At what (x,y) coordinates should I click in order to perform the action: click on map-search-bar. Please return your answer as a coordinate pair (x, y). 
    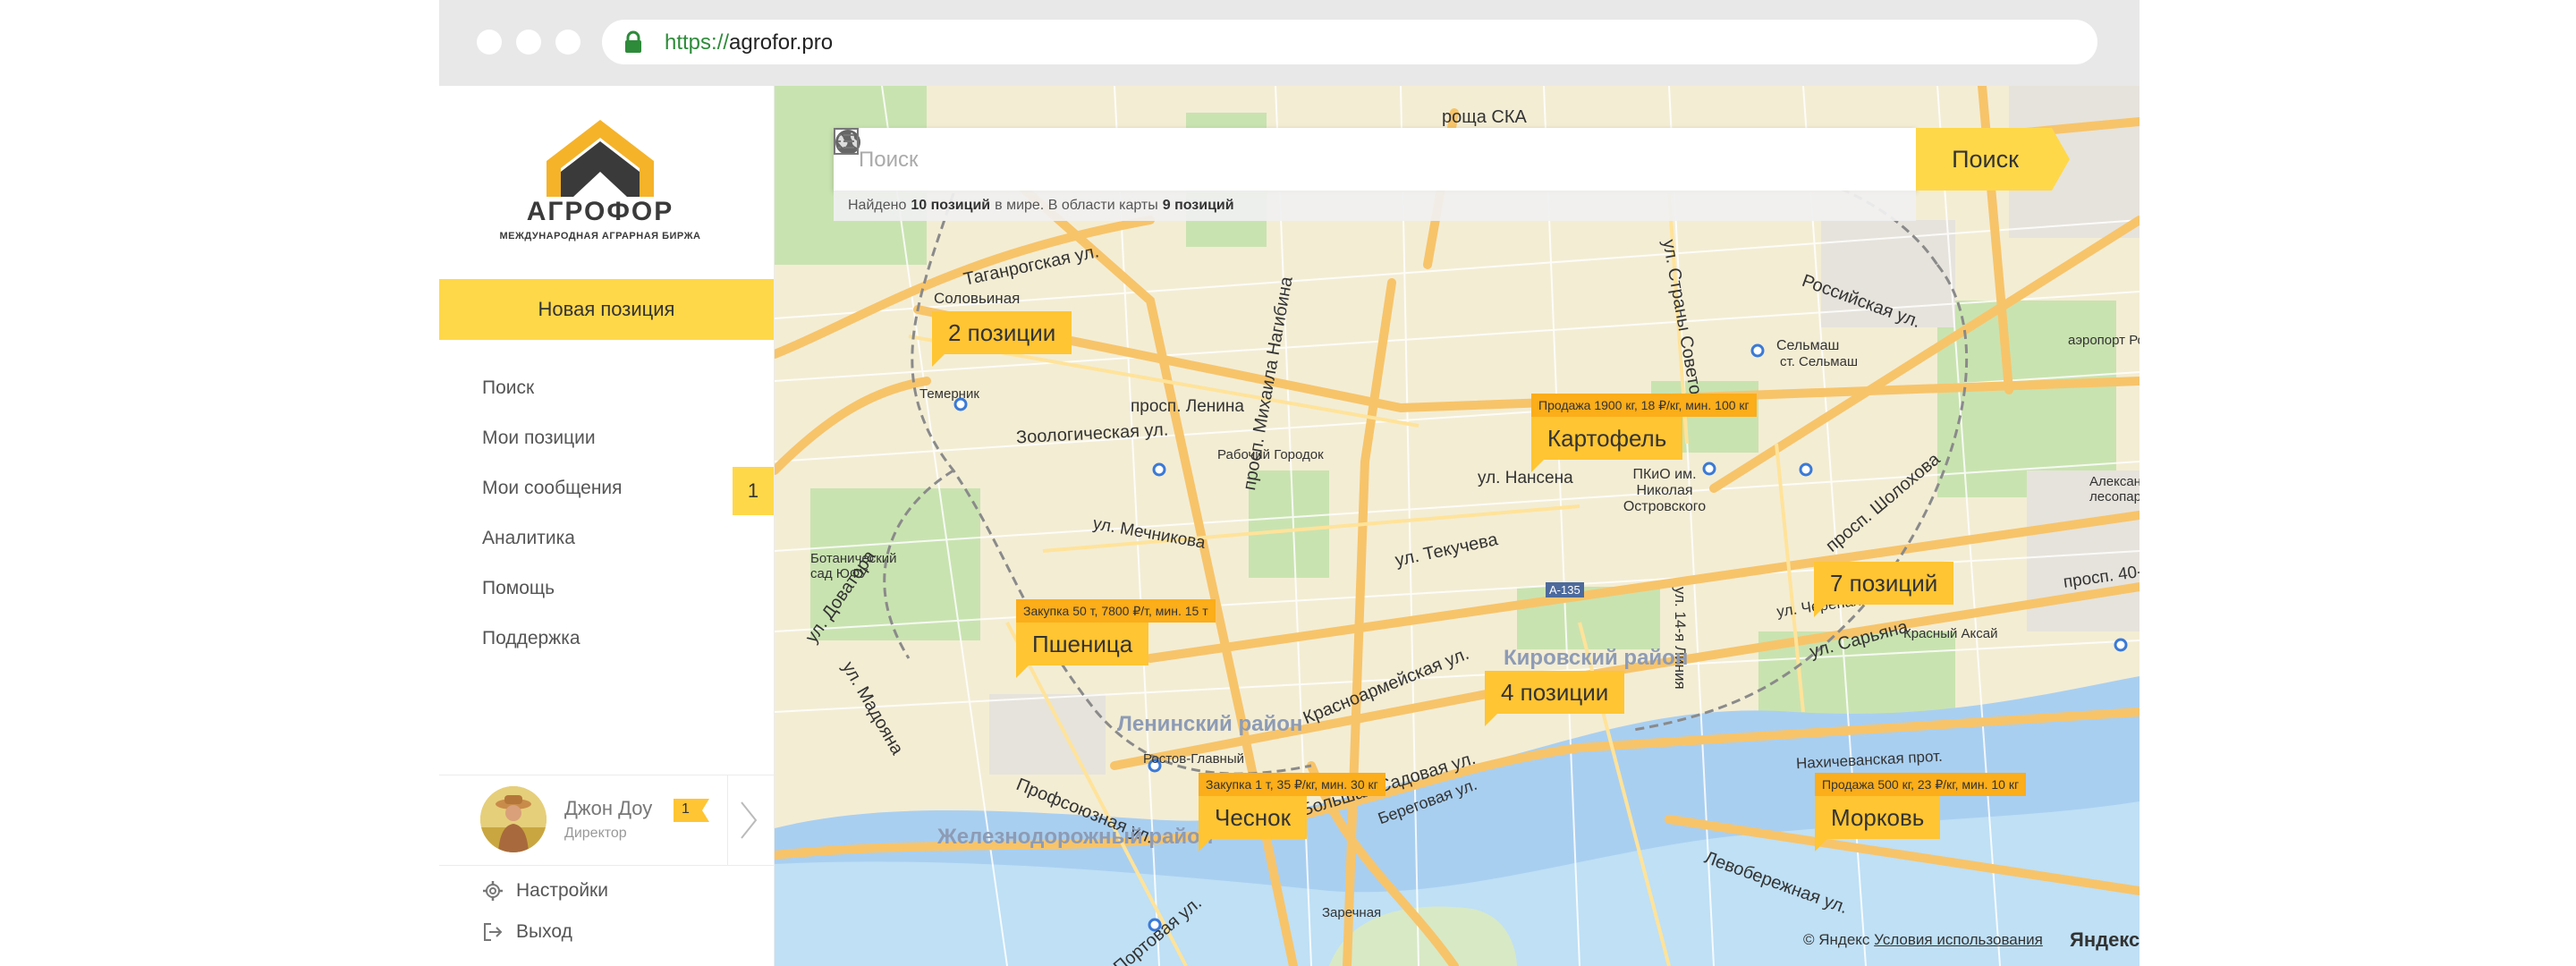
    Looking at the image, I should click on (1375, 160).